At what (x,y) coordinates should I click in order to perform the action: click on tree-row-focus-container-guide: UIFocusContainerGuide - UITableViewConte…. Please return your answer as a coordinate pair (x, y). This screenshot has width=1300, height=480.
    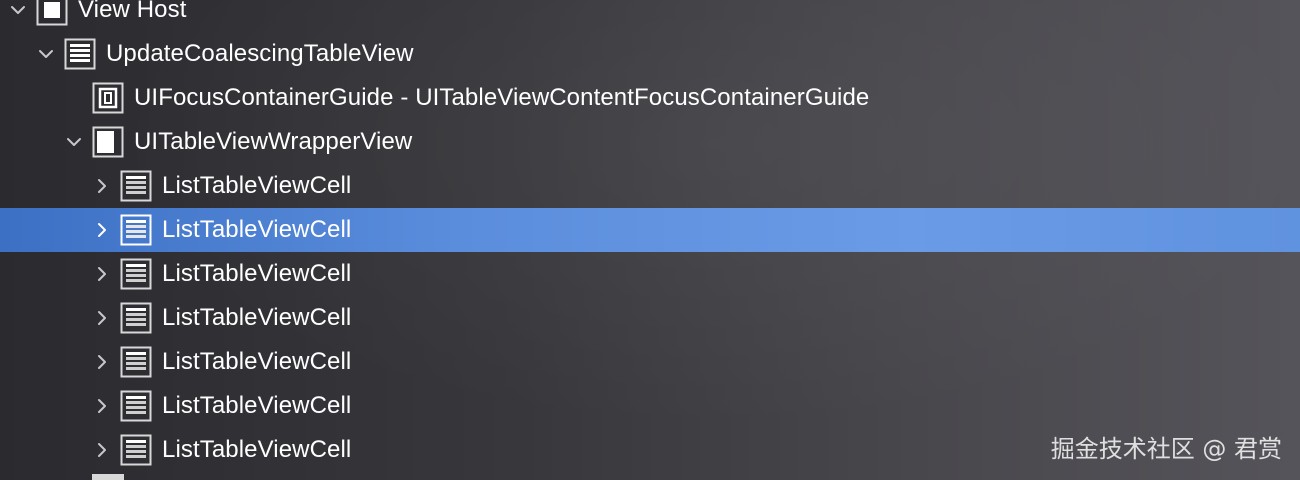
    Looking at the image, I should click on (650, 98).